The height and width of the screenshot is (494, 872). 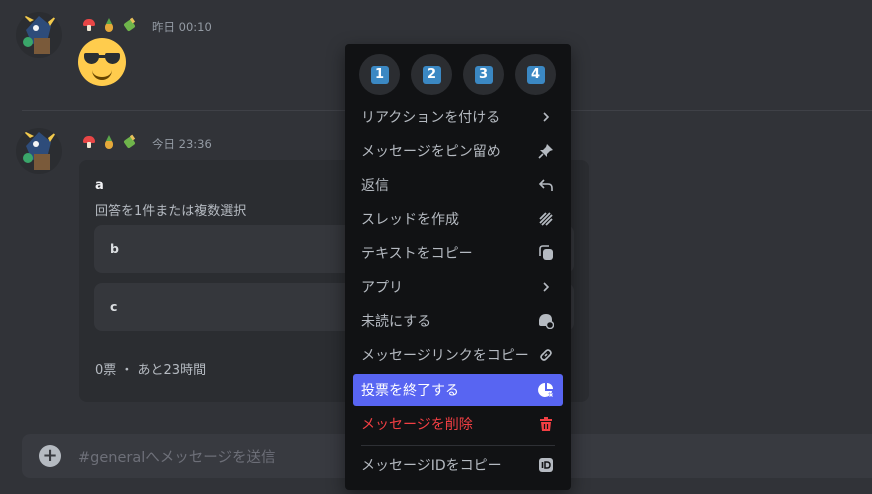 I want to click on menu-item-label: リアクションを付ける, so click(x=431, y=118).